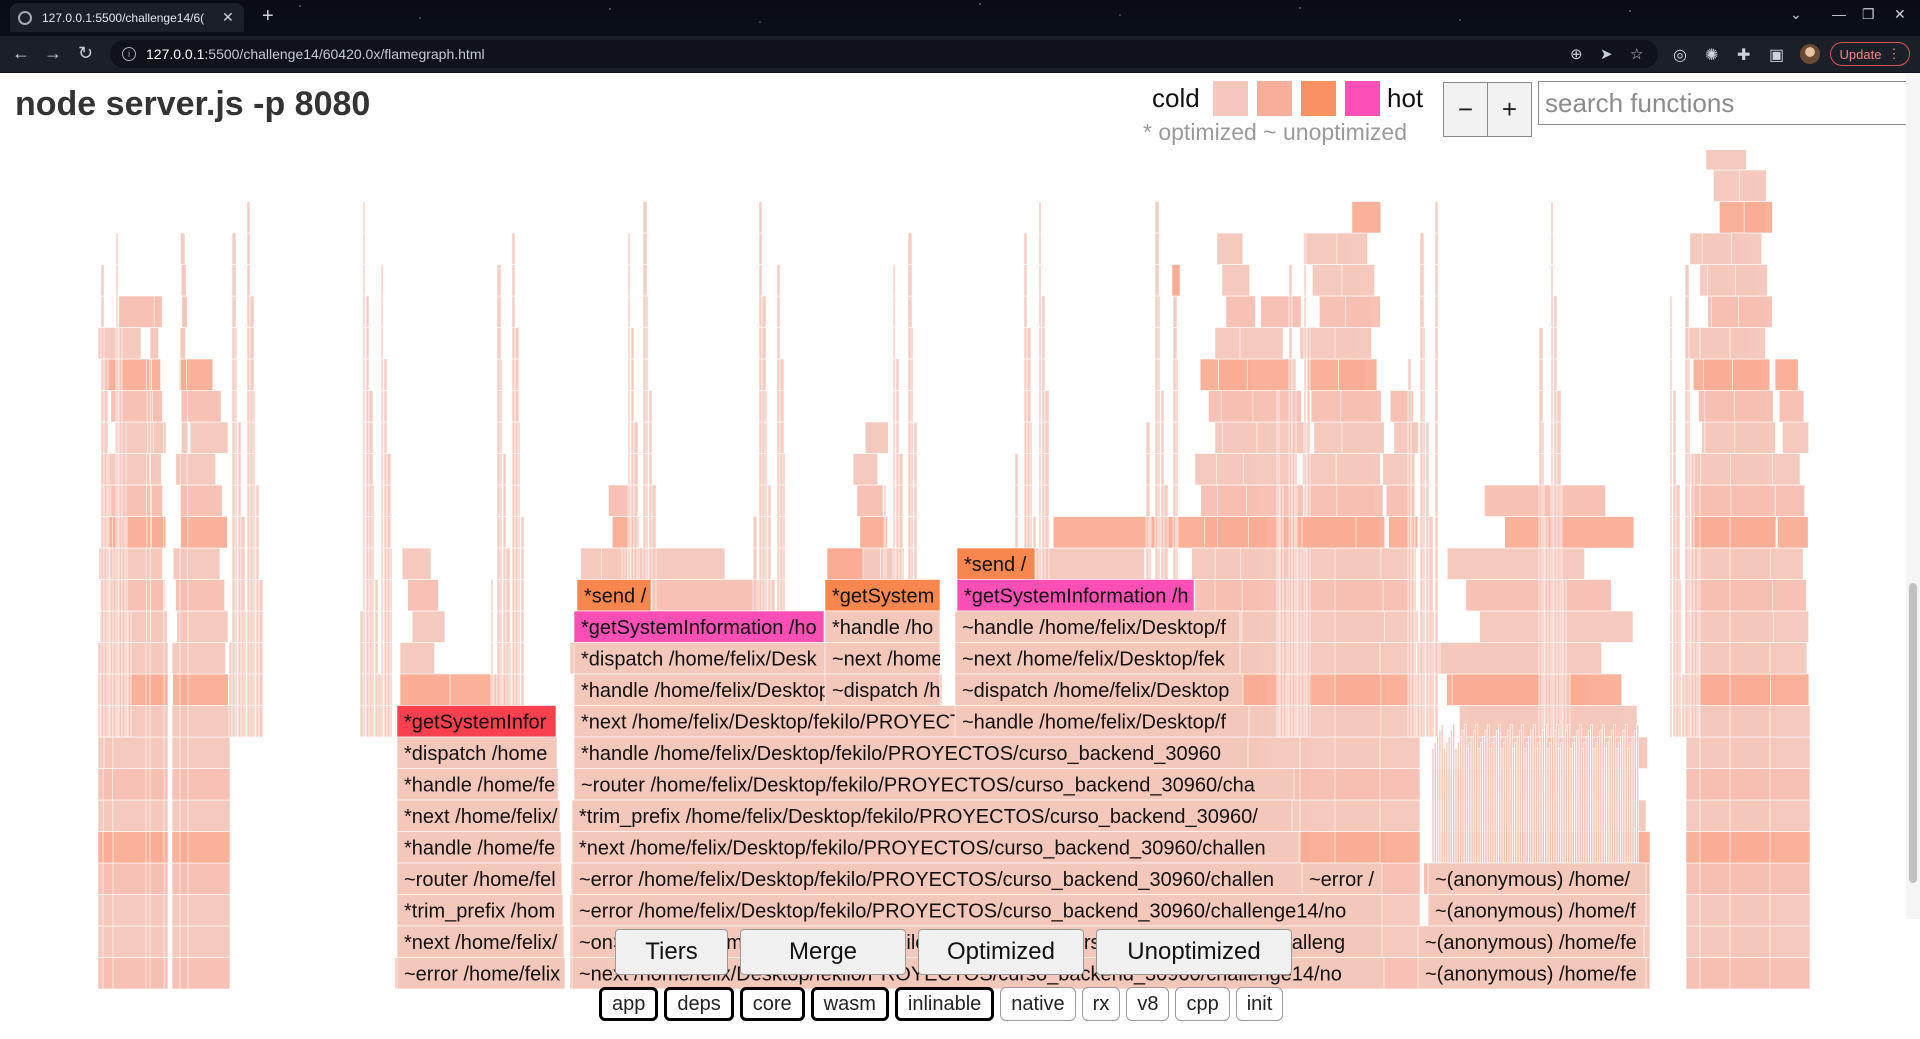 The width and height of the screenshot is (1920, 1039). What do you see at coordinates (1531, 941) in the screenshot?
I see `flamegraph-frame: ~(anonymous) /home/fe` at bounding box center [1531, 941].